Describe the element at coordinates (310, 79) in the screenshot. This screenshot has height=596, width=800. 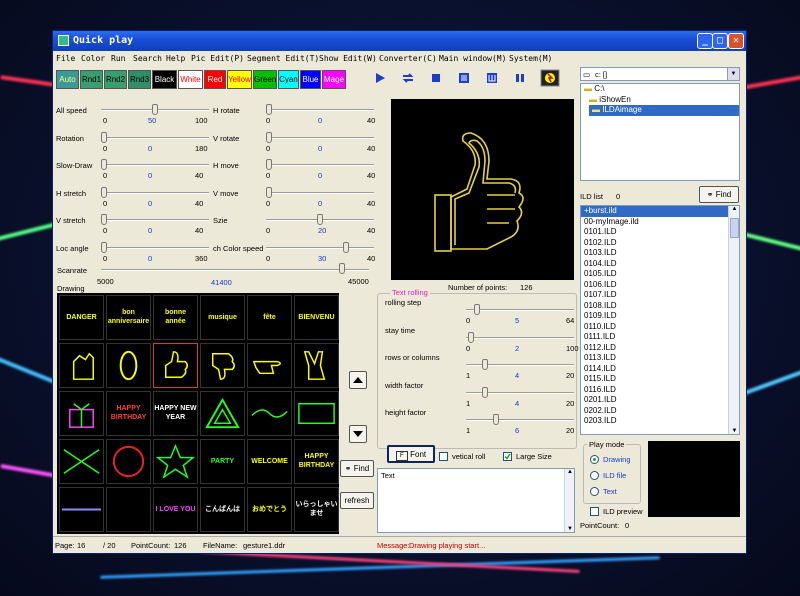
I see `color-button-blue: Blue` at that location.